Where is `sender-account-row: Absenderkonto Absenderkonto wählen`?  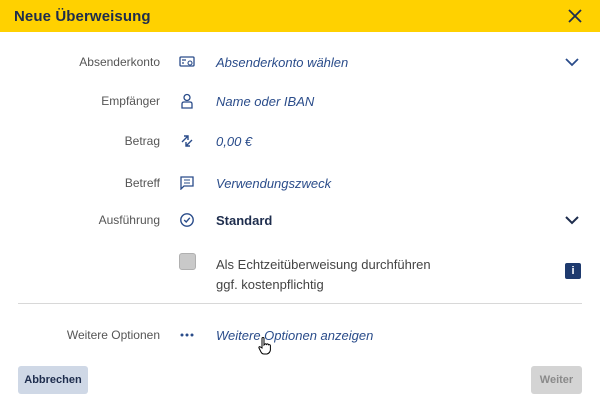 sender-account-row: Absenderkonto Absenderkonto wählen is located at coordinates (300, 62).